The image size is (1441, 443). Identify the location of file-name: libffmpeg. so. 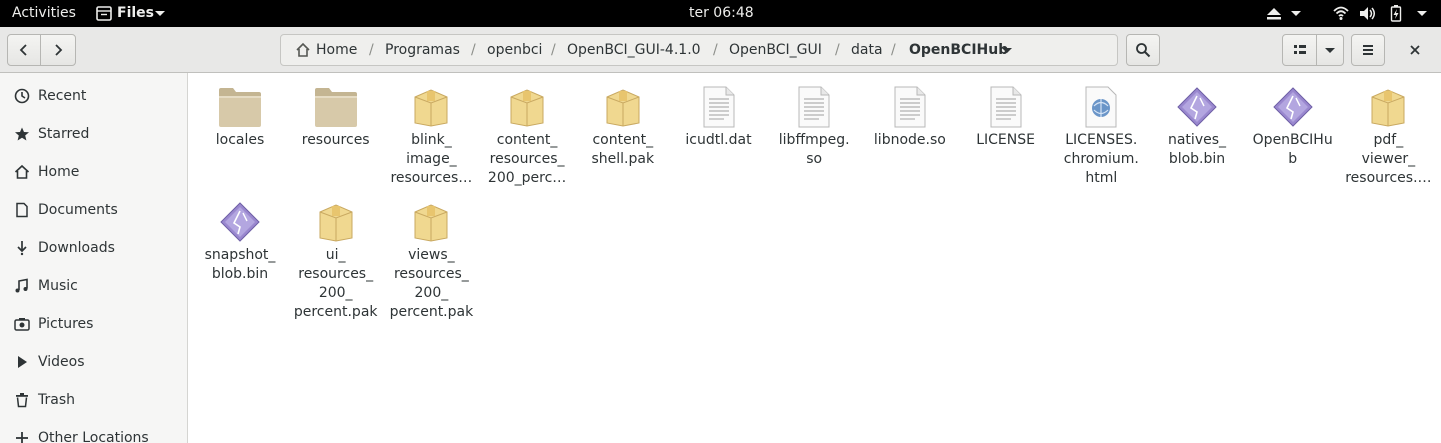
(814, 149).